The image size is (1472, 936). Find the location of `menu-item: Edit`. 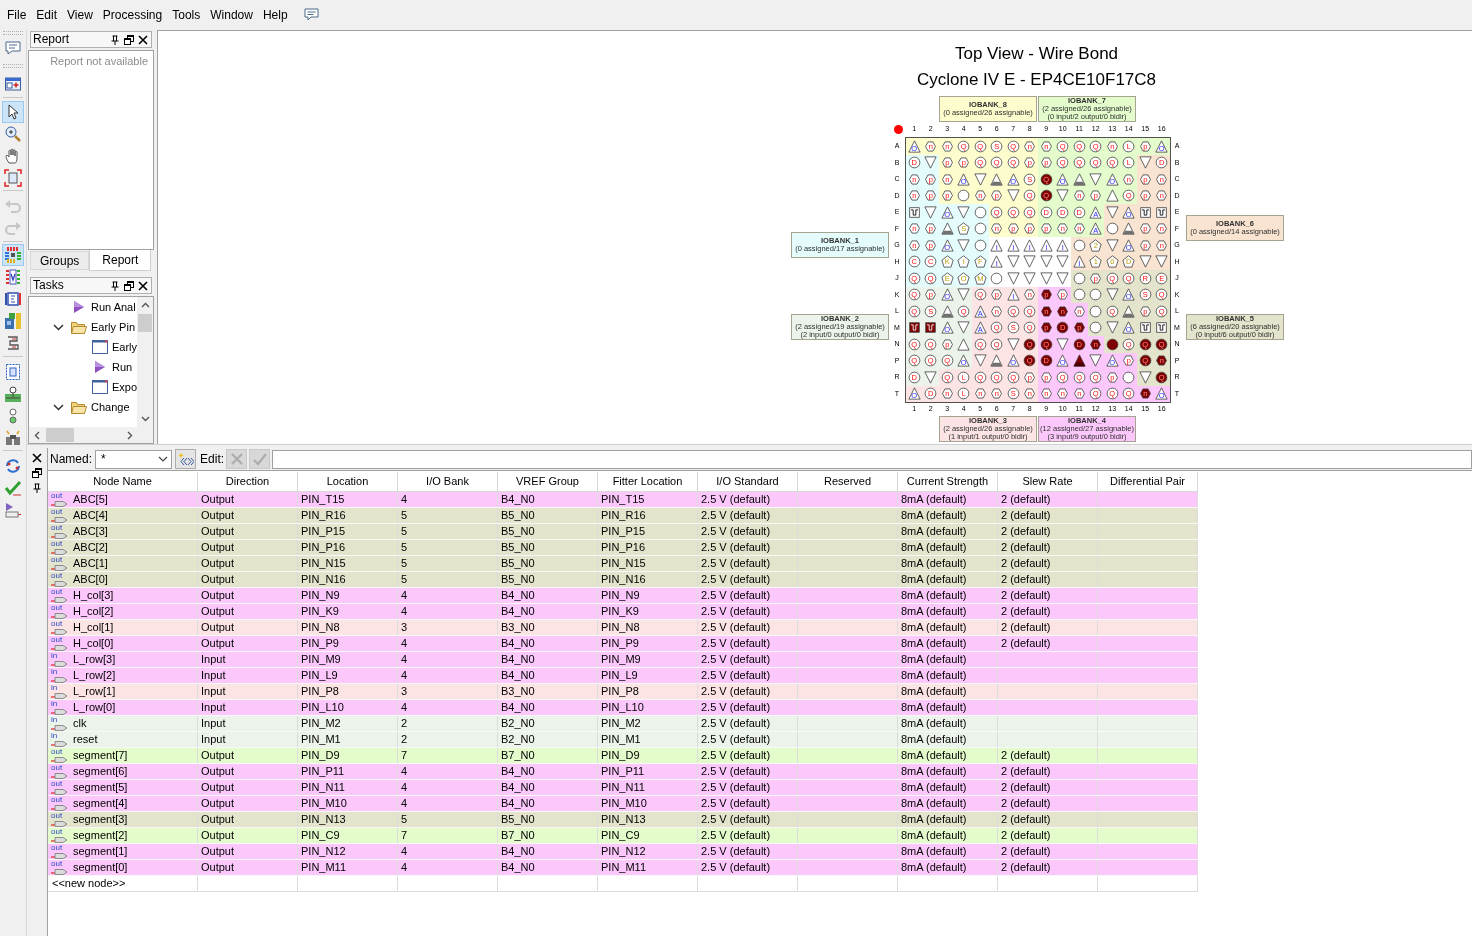

menu-item: Edit is located at coordinates (47, 15).